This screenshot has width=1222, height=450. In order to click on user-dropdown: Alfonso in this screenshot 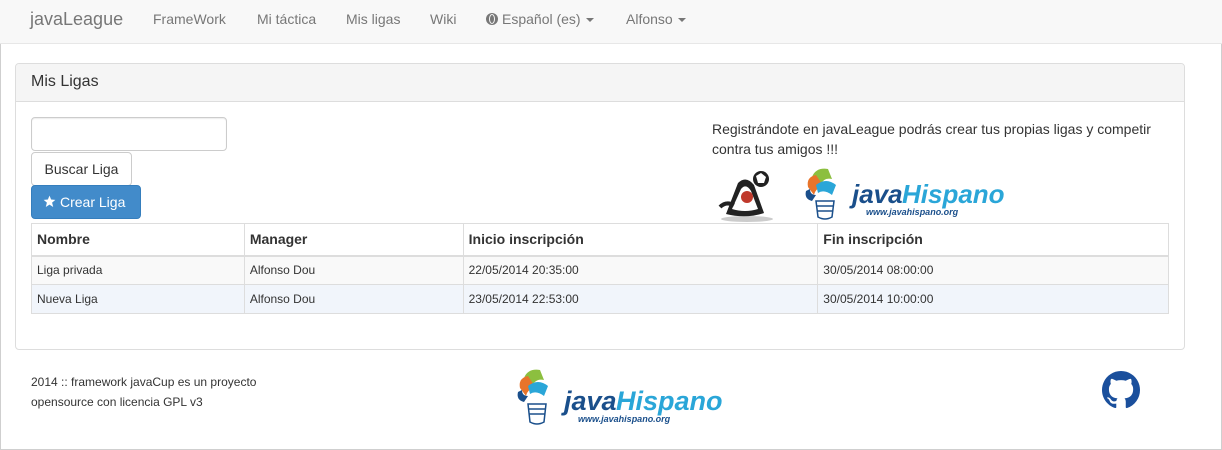, I will do `click(656, 19)`.